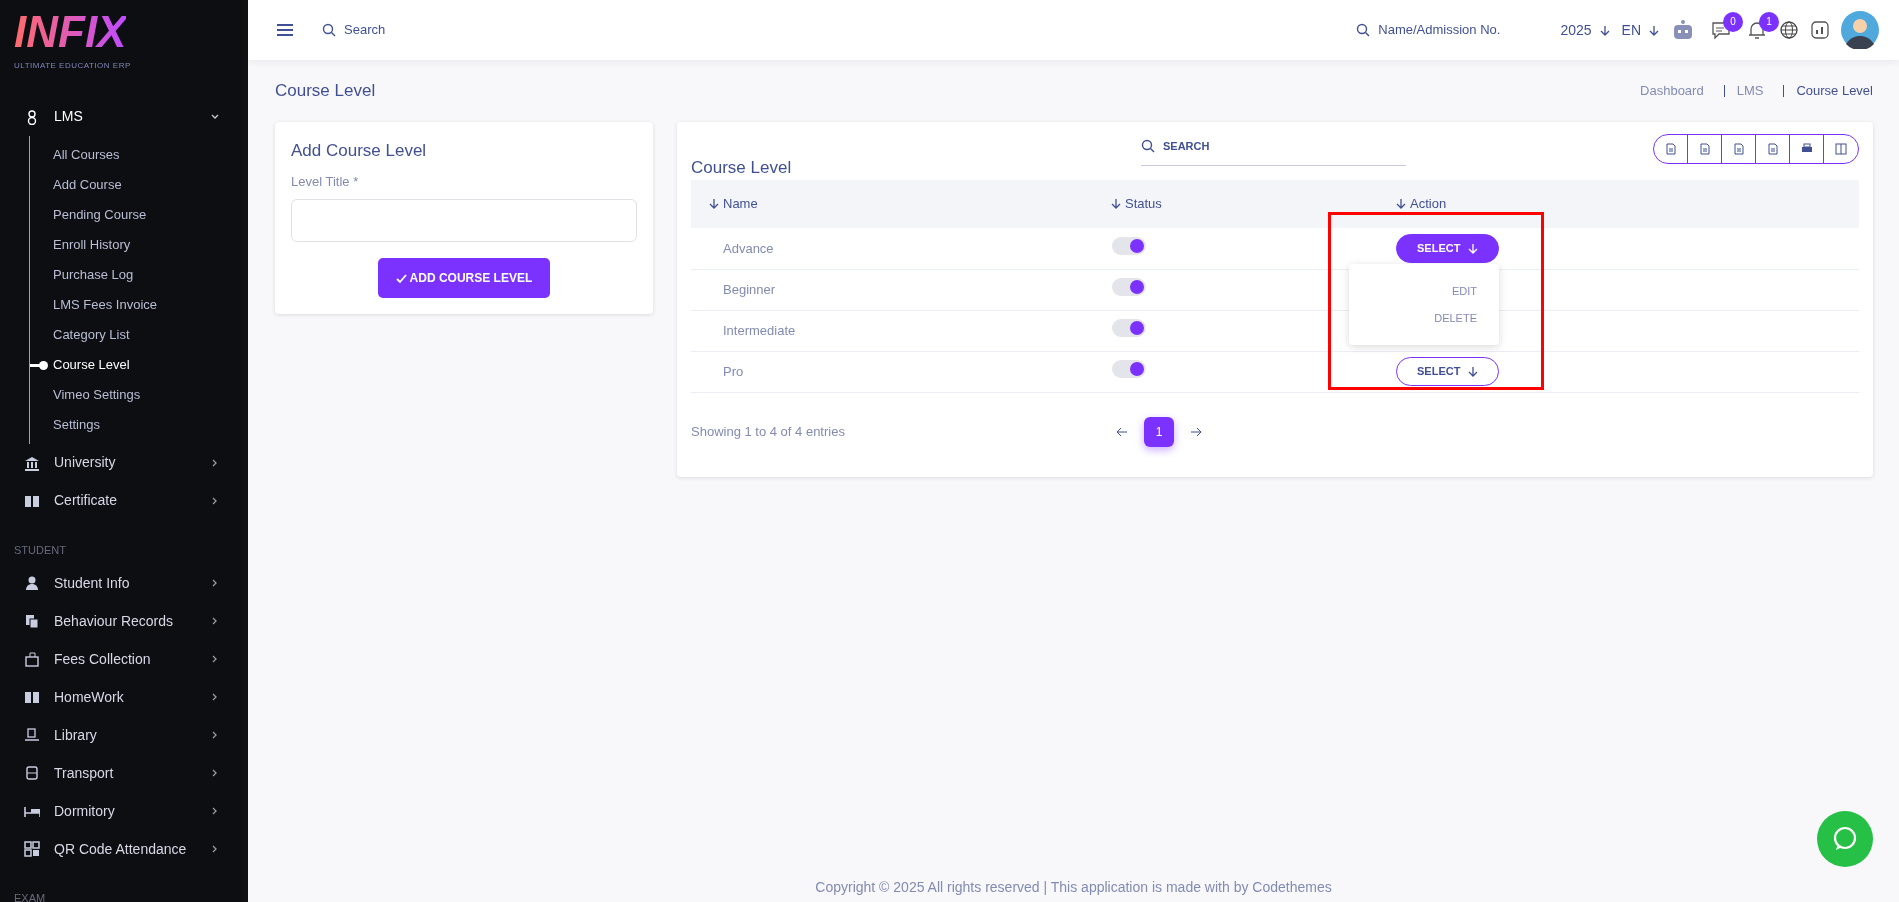  I want to click on chart-icon, so click(1820, 30).